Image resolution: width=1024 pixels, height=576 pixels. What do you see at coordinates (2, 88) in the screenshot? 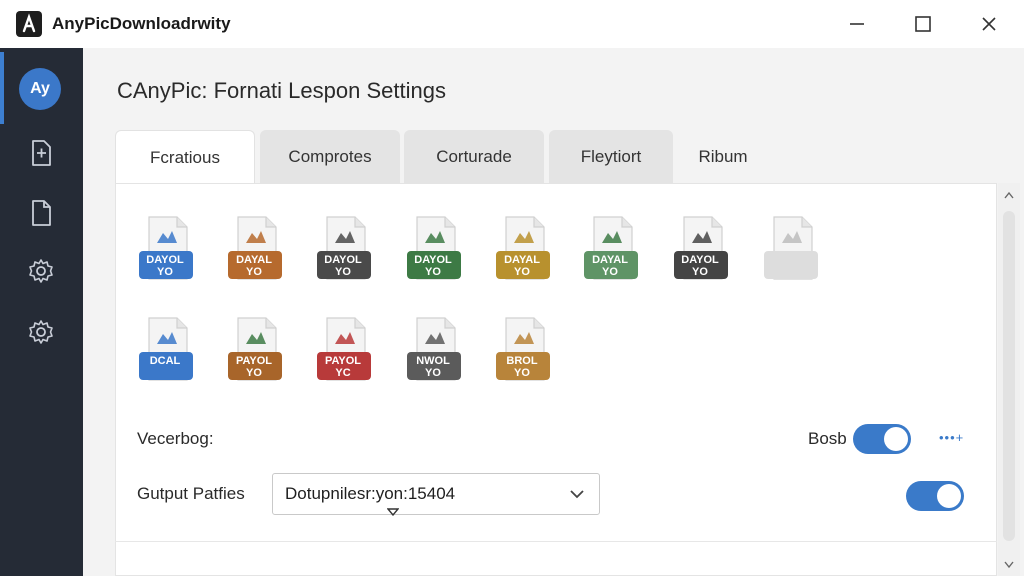
I see `sidebar-active-indicator` at bounding box center [2, 88].